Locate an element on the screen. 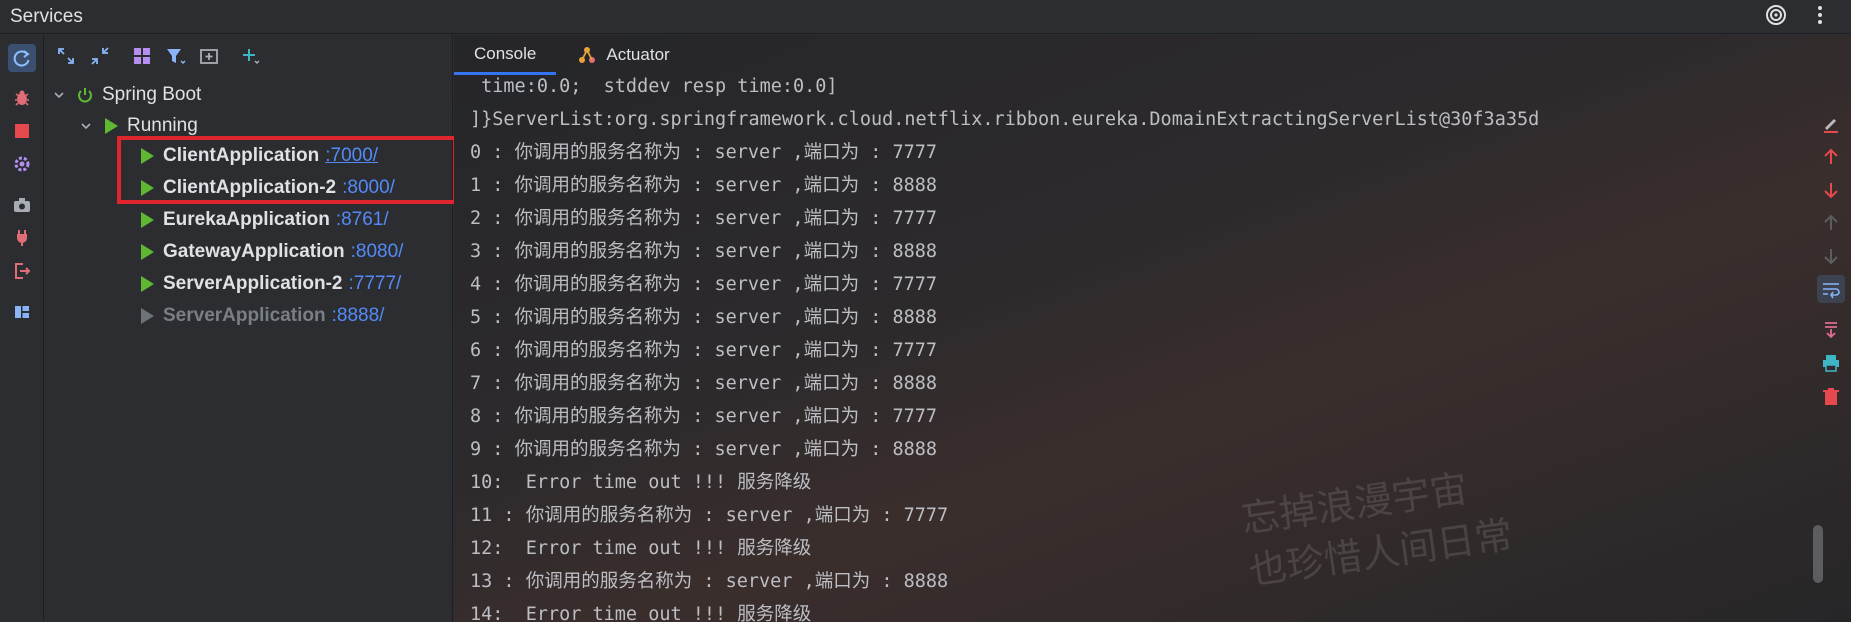  layout-icon is located at coordinates (22, 312).